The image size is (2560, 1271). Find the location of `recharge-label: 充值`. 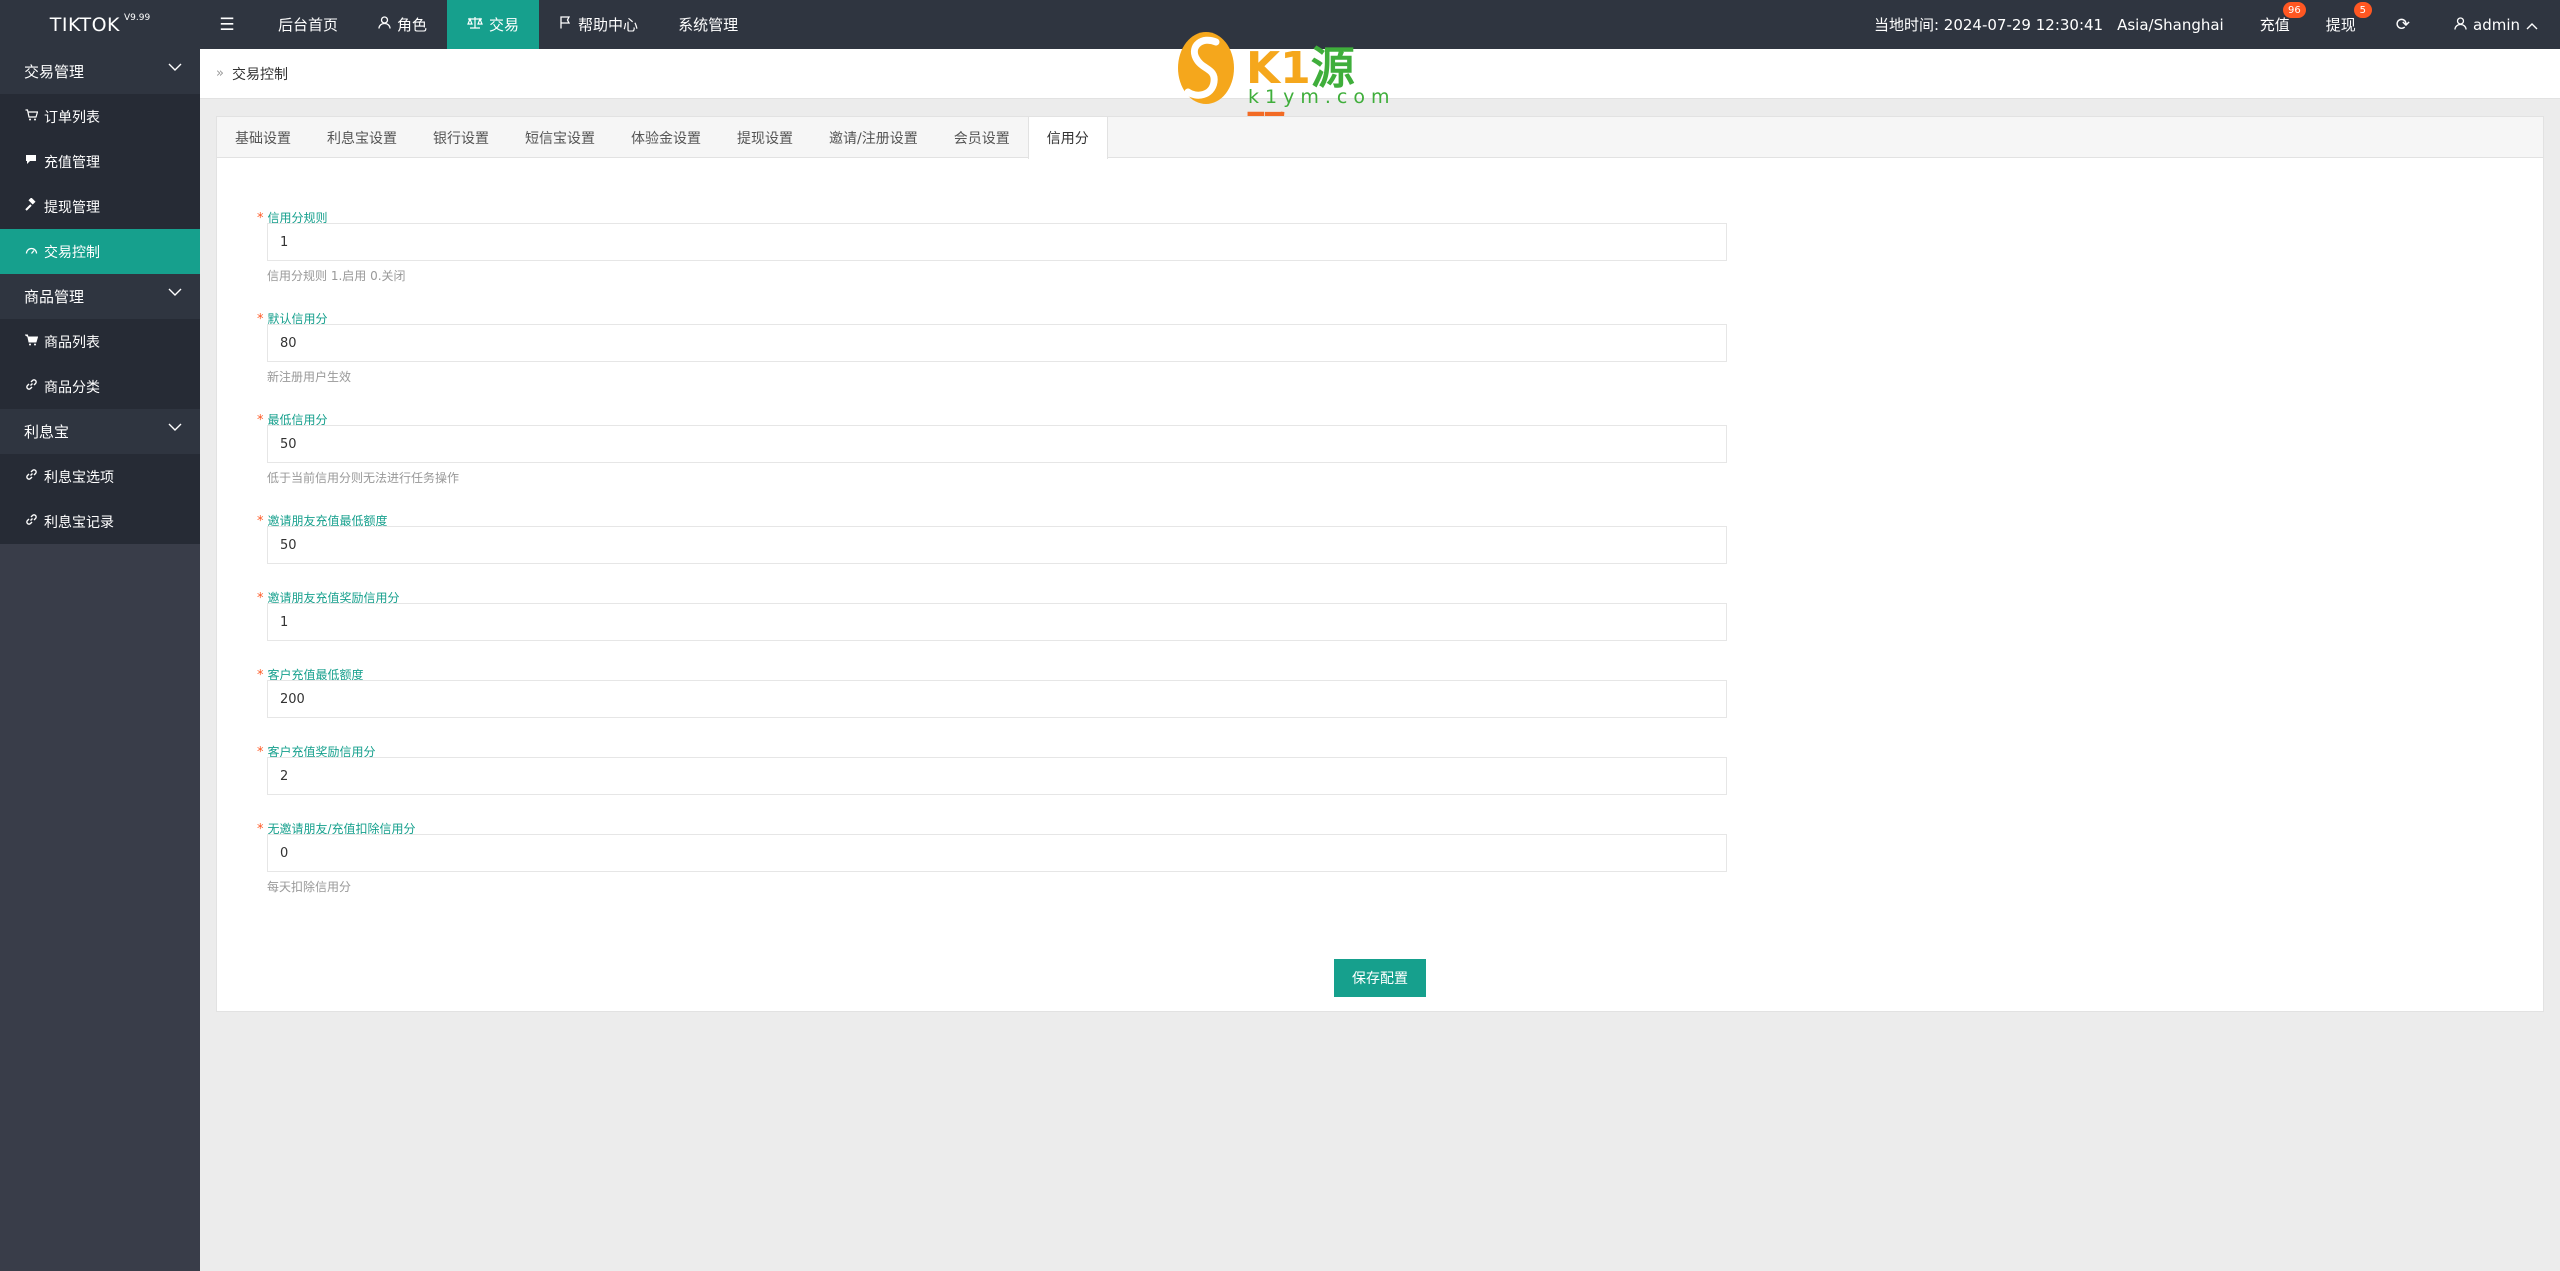

recharge-label: 充值 is located at coordinates (2274, 25).